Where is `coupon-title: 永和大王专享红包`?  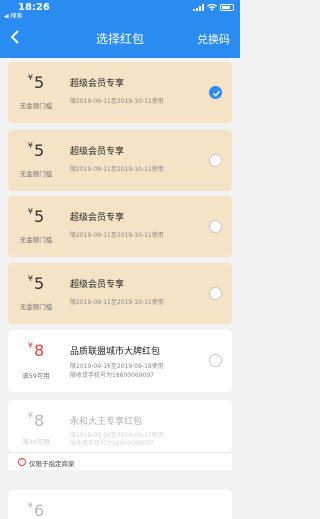 coupon-title: 永和大王专享红包 is located at coordinates (106, 422).